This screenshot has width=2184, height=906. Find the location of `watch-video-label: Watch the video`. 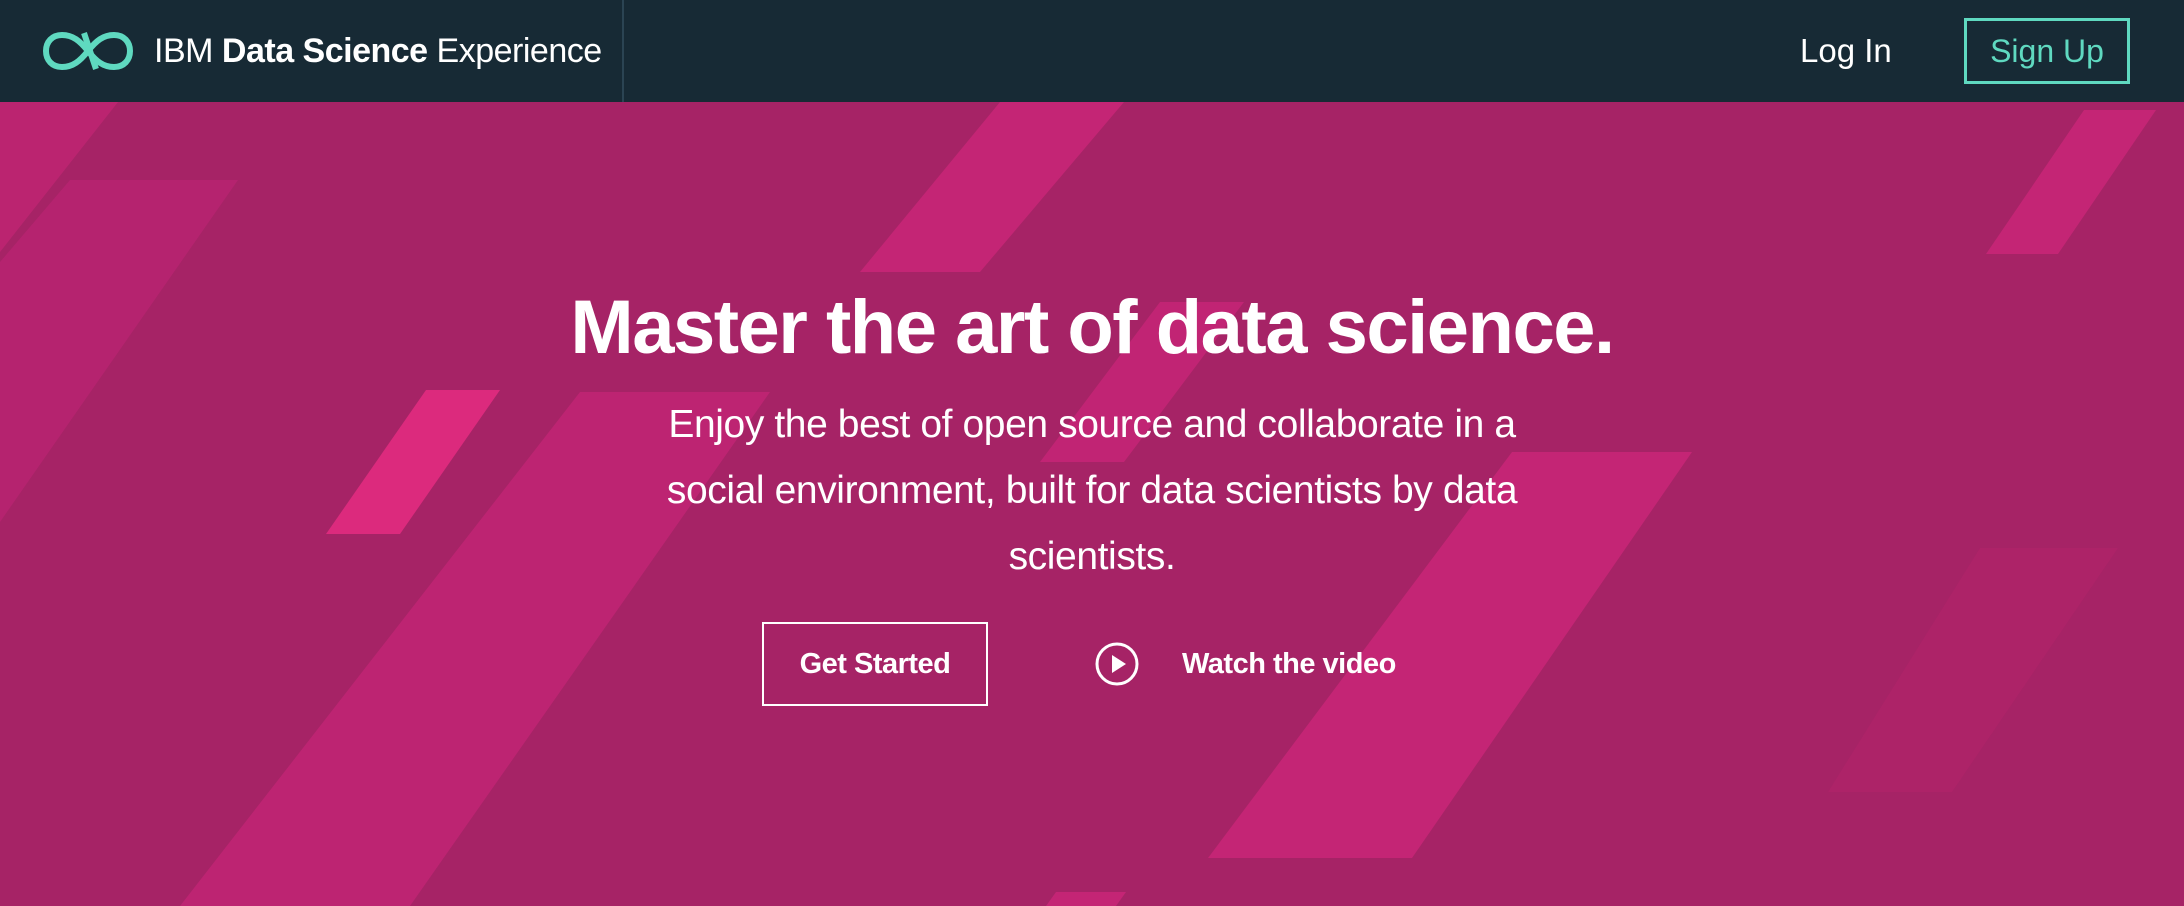

watch-video-label: Watch the video is located at coordinates (1289, 663).